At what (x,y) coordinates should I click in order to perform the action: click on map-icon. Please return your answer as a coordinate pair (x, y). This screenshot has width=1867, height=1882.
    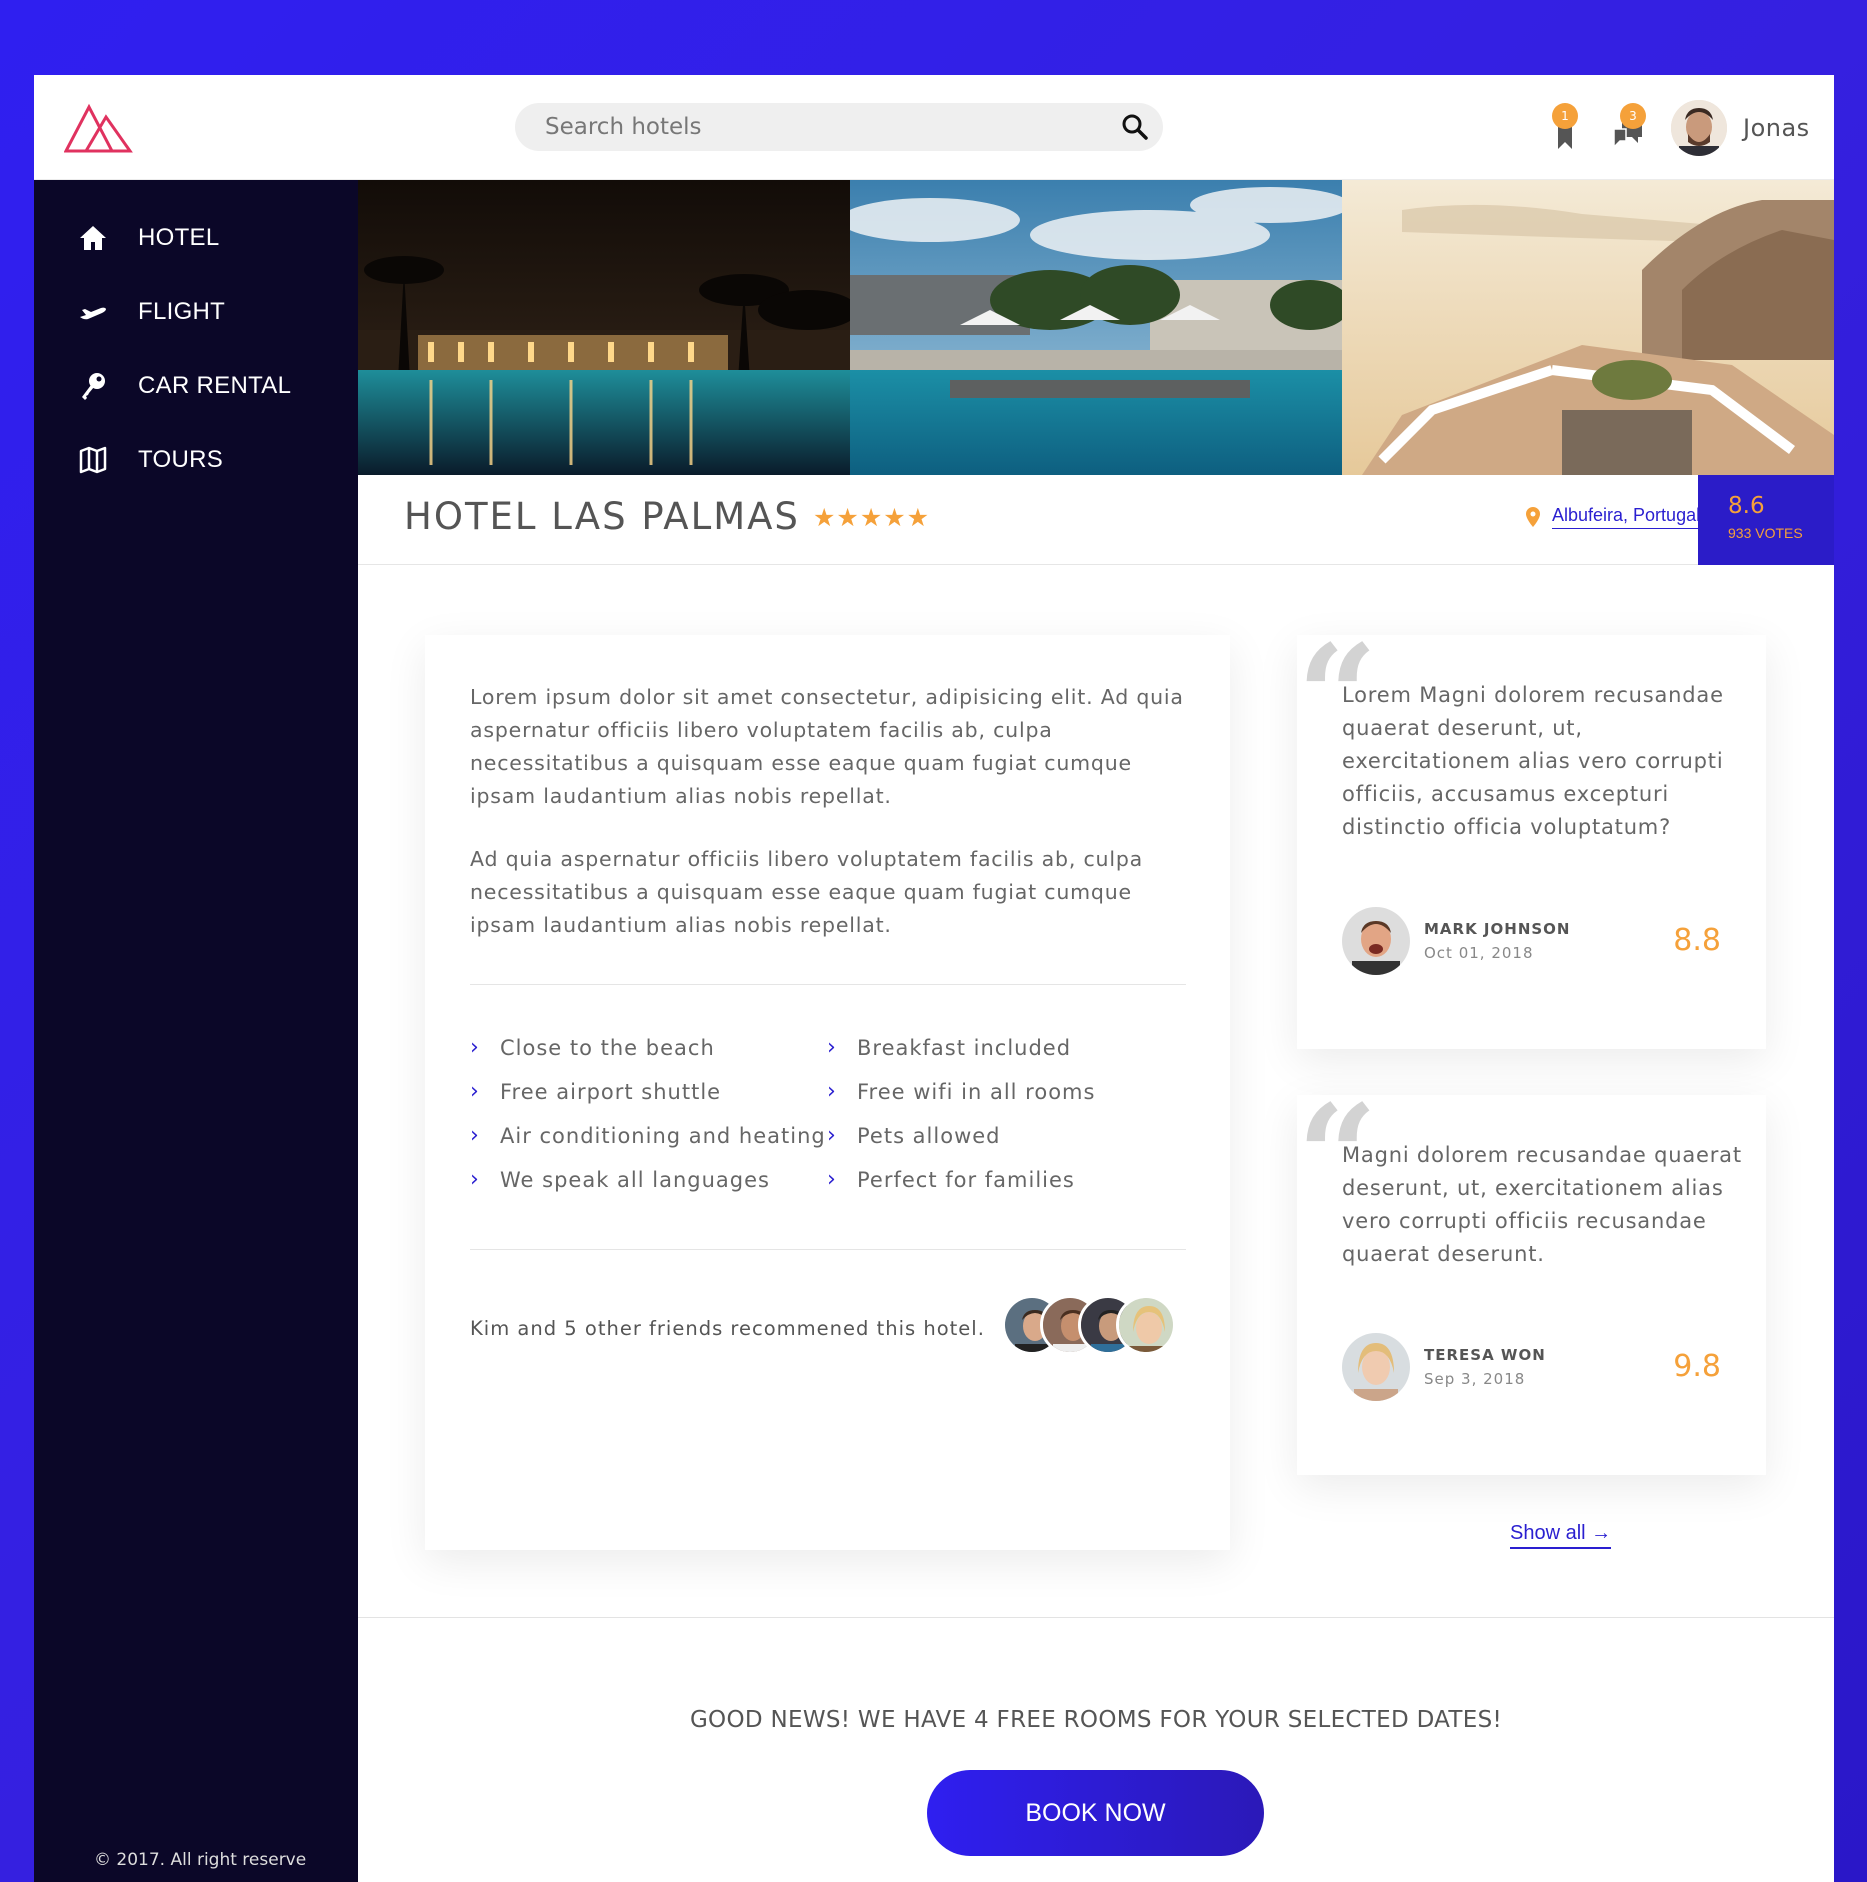
    Looking at the image, I should click on (93, 460).